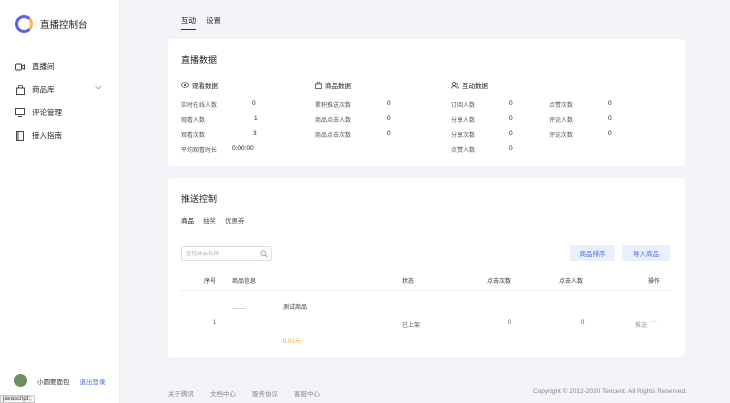  I want to click on watch-data-label: 观看数据, so click(205, 86).